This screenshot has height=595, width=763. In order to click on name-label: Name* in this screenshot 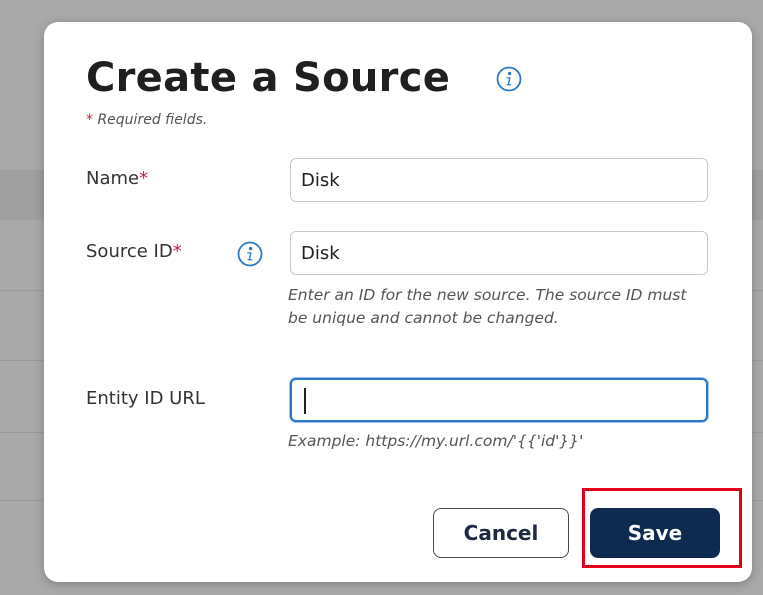, I will do `click(117, 178)`.